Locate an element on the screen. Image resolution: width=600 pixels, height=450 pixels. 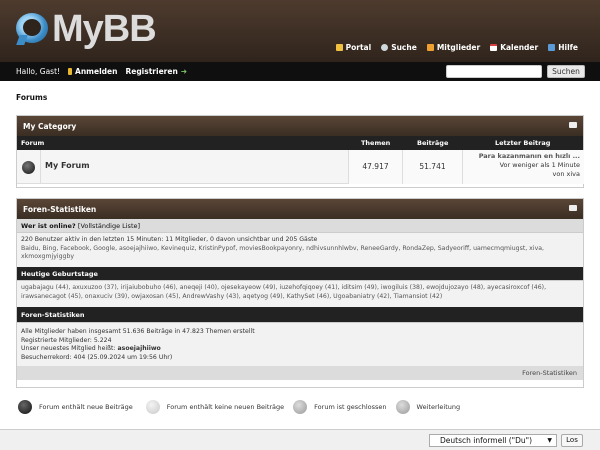
column-forum: Forum is located at coordinates (33, 143).